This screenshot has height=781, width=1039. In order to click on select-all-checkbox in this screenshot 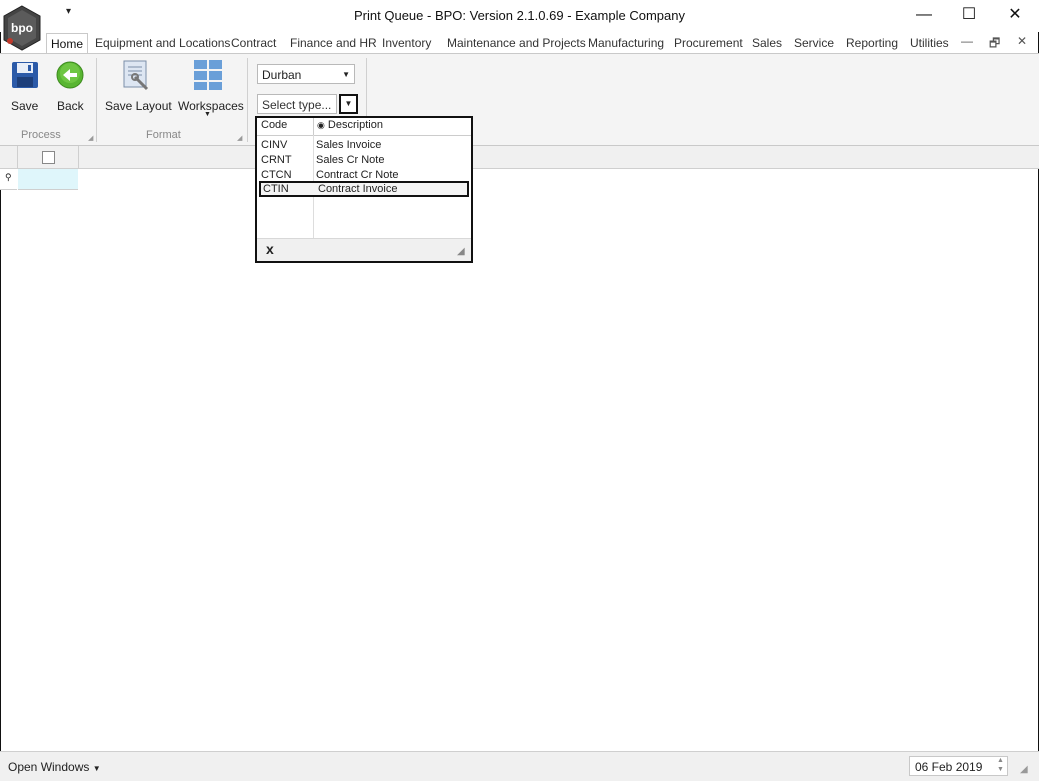, I will do `click(48, 157)`.